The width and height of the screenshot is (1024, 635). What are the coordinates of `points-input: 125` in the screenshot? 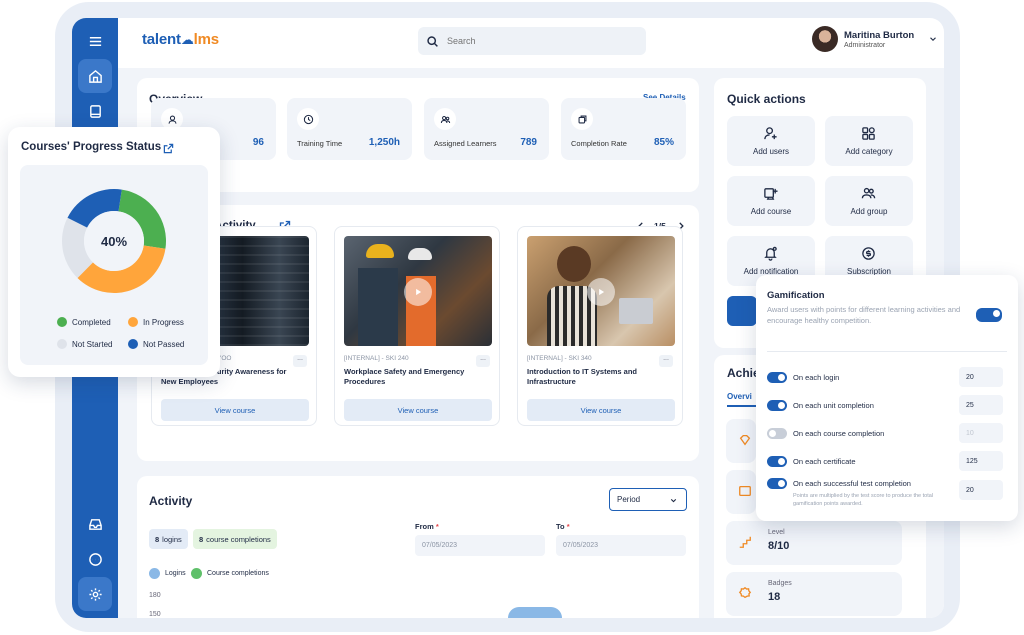 It's located at (981, 461).